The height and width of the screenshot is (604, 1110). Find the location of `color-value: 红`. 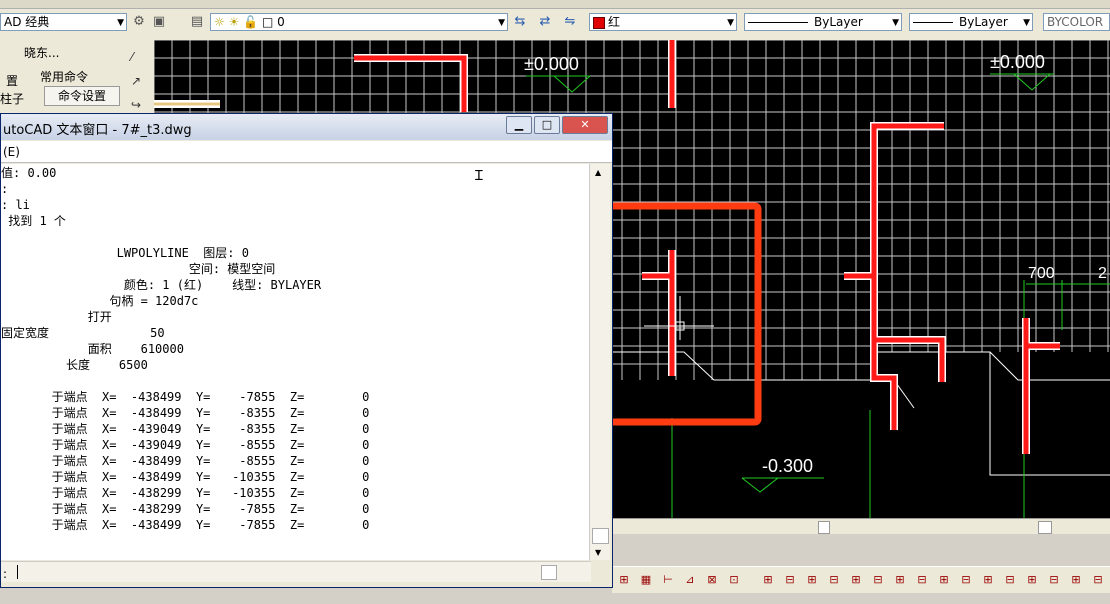

color-value: 红 is located at coordinates (614, 22).